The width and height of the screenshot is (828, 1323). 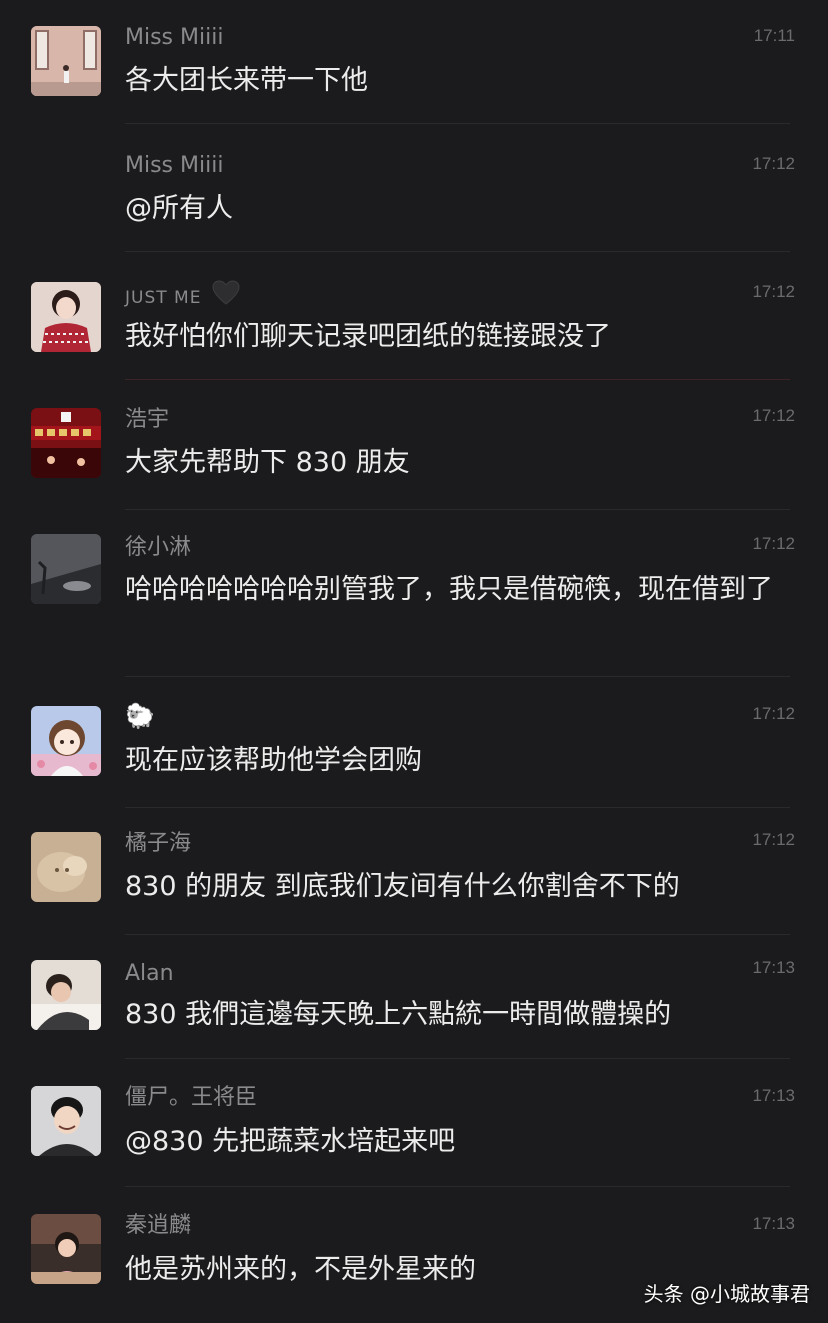 I want to click on message-text: @830 先把蔬菜水培起来吧, so click(x=290, y=1141).